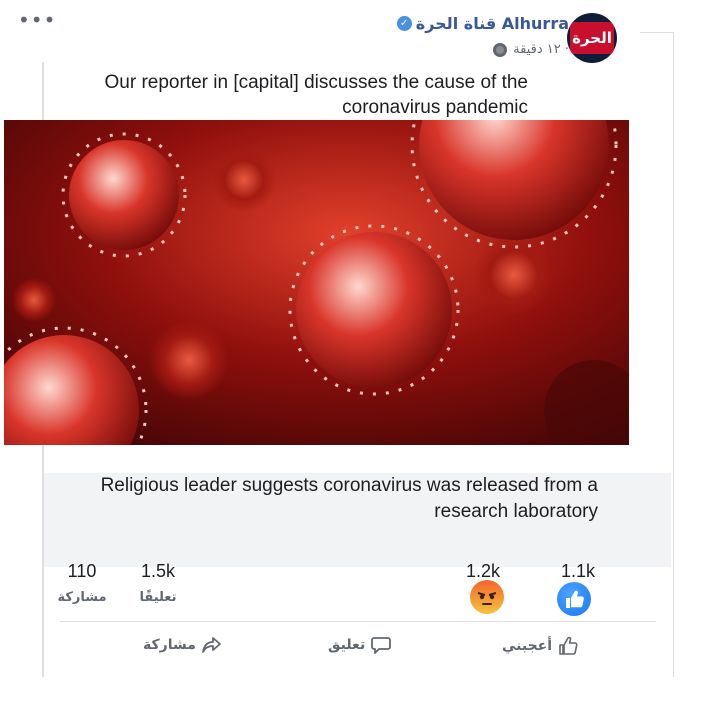  What do you see at coordinates (82, 571) in the screenshot?
I see `shares-count: 110` at bounding box center [82, 571].